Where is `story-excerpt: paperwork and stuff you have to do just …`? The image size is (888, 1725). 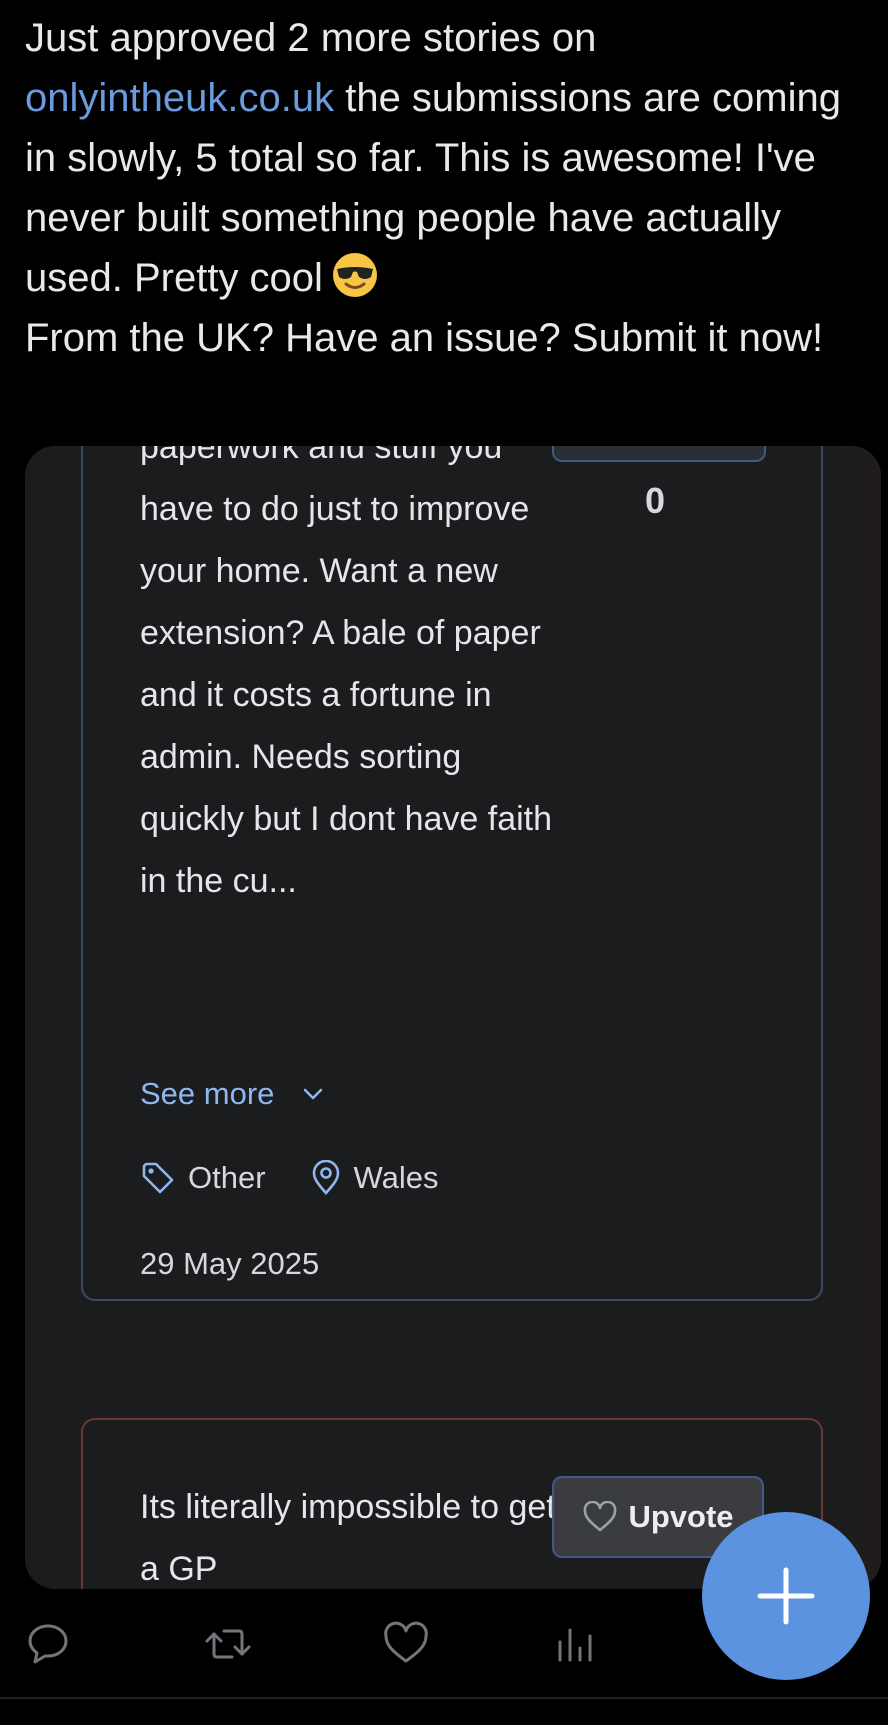 story-excerpt: paperwork and stuff you have to do just … is located at coordinates (346, 673).